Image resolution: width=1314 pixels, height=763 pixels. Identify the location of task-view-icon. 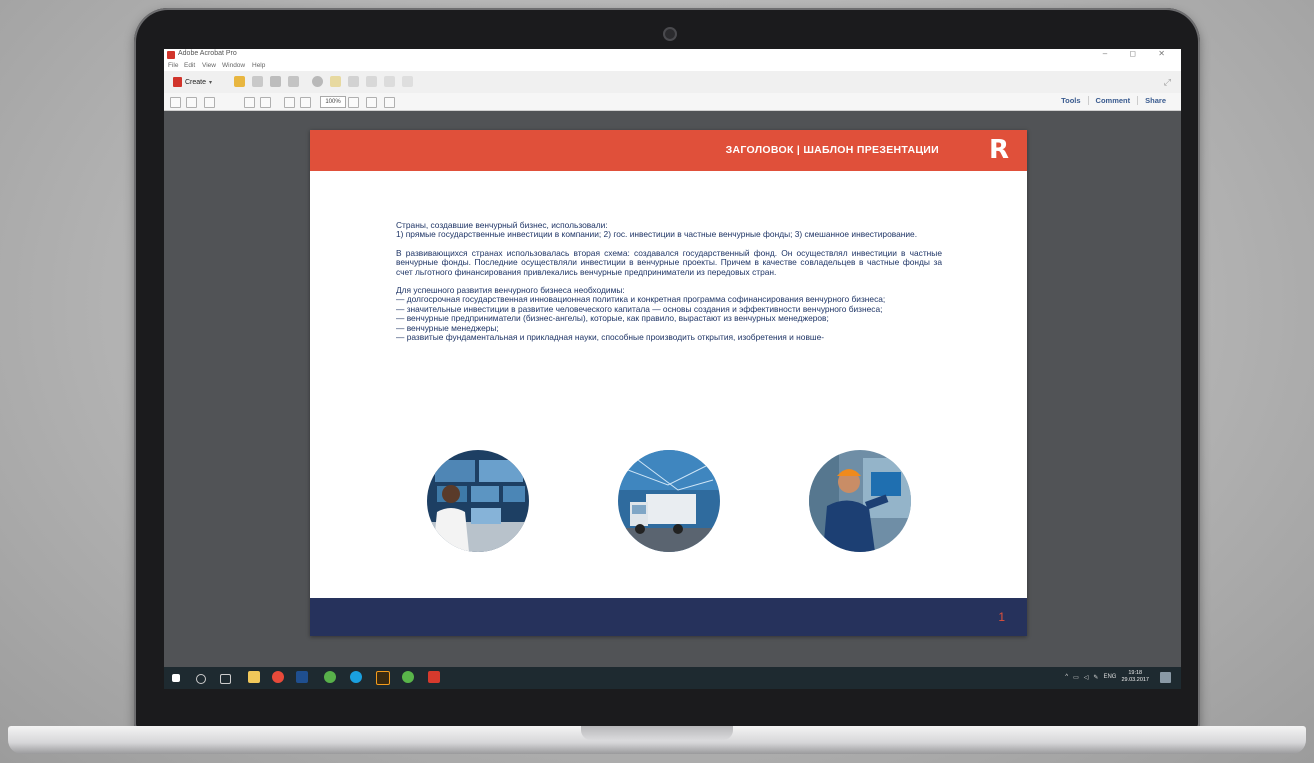
(225, 679).